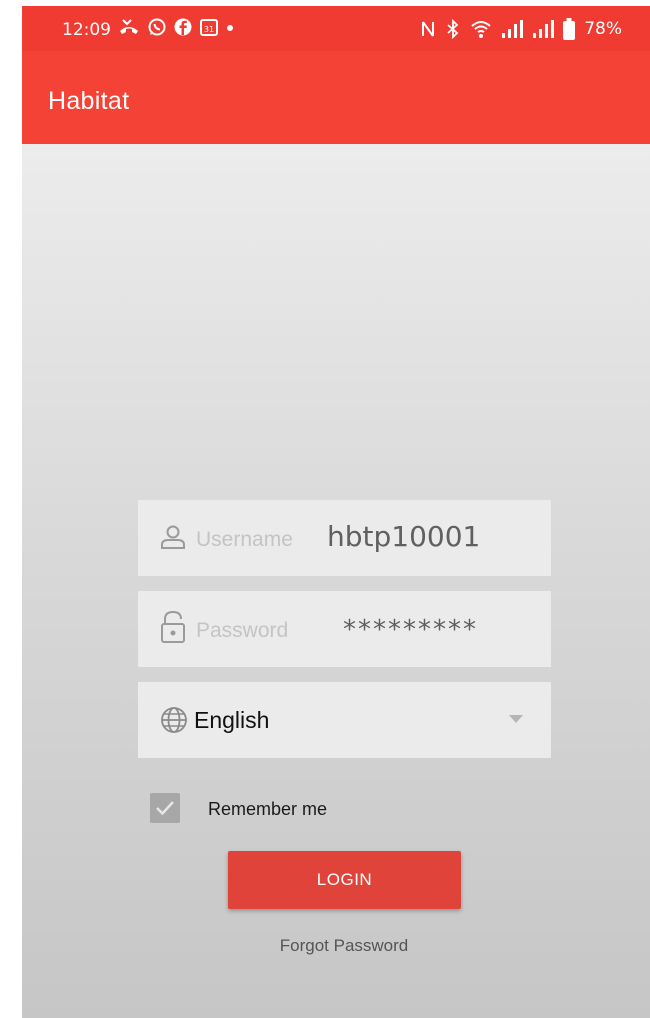 The image size is (650, 1018). I want to click on remember-me-label: Remember me, so click(268, 809).